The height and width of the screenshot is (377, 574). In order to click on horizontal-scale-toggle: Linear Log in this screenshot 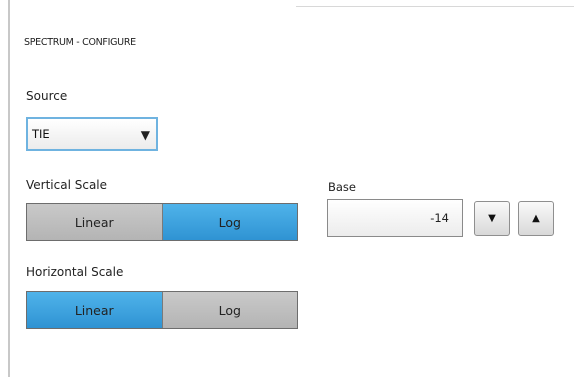, I will do `click(162, 310)`.